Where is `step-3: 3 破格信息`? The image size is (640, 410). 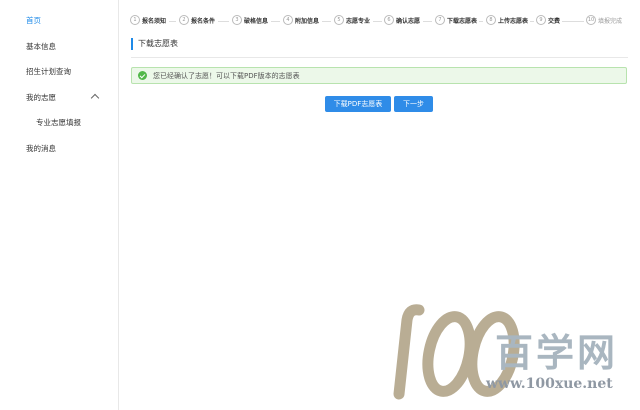
step-3: 3 破格信息 is located at coordinates (250, 20).